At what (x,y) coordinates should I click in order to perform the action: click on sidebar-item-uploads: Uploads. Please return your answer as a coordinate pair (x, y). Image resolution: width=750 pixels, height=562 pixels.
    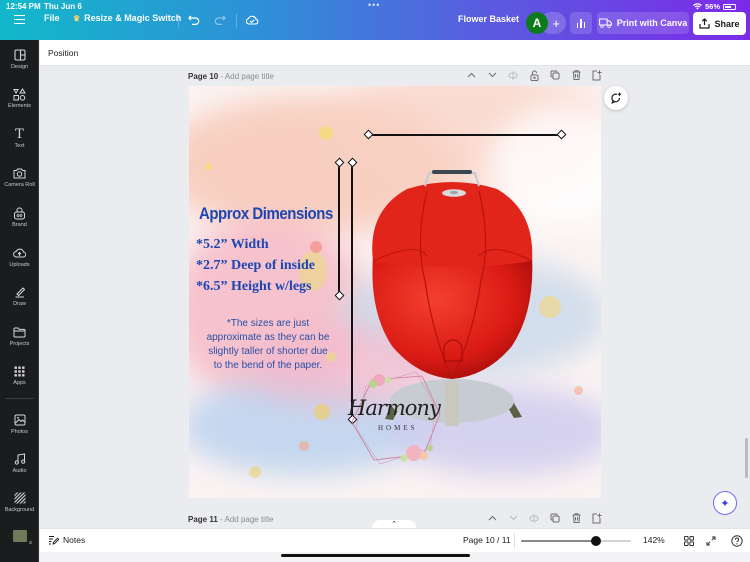
    Looking at the image, I should click on (19, 257).